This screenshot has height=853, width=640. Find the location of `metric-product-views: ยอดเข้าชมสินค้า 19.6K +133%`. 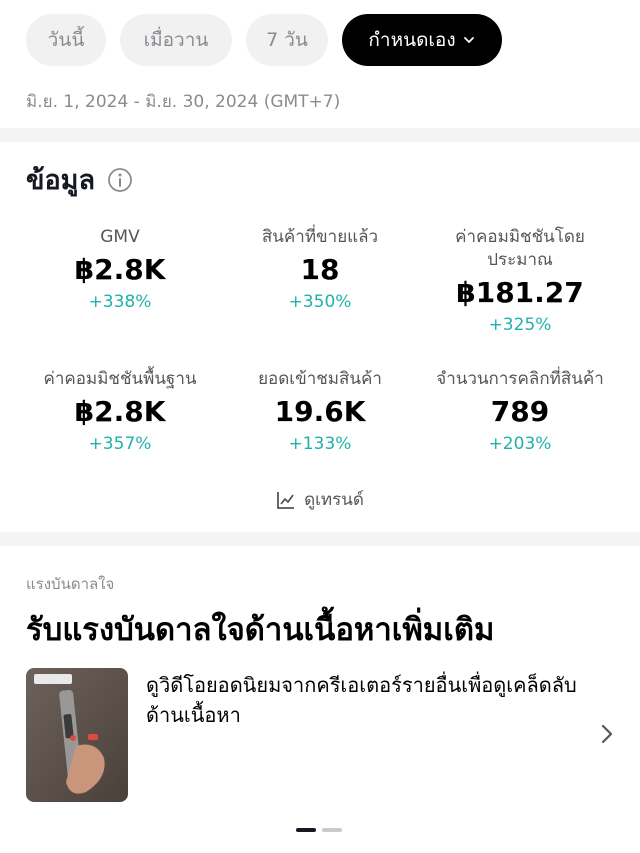

metric-product-views: ยอดเข้าชมสินค้า 19.6K +133% is located at coordinates (320, 411).